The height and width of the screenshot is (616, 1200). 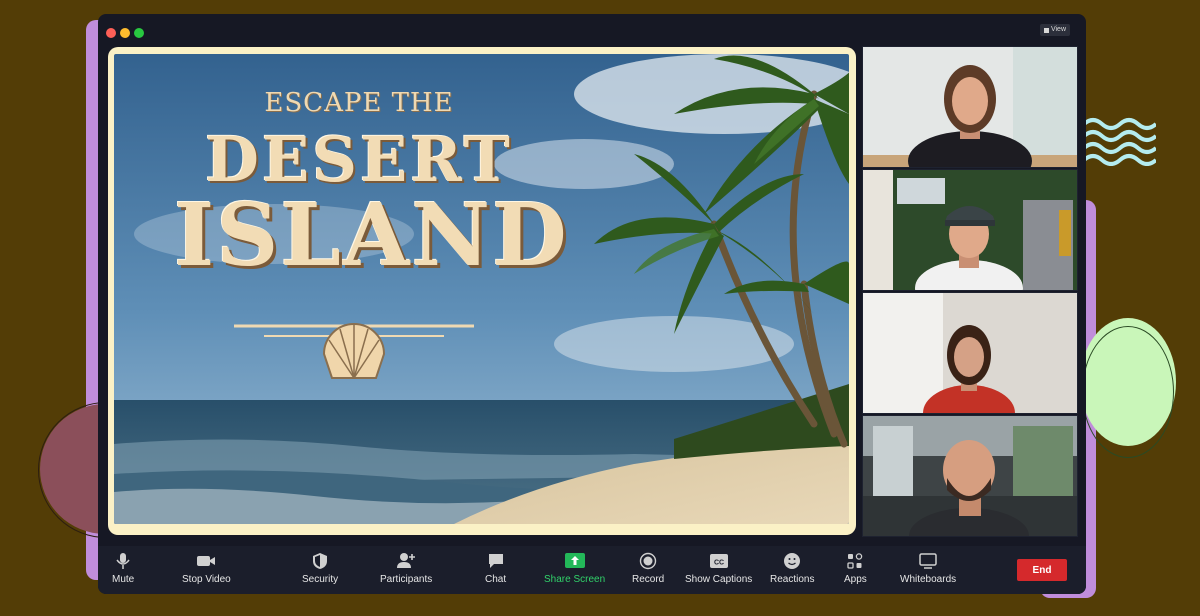 What do you see at coordinates (123, 561) in the screenshot?
I see `microphone-icon` at bounding box center [123, 561].